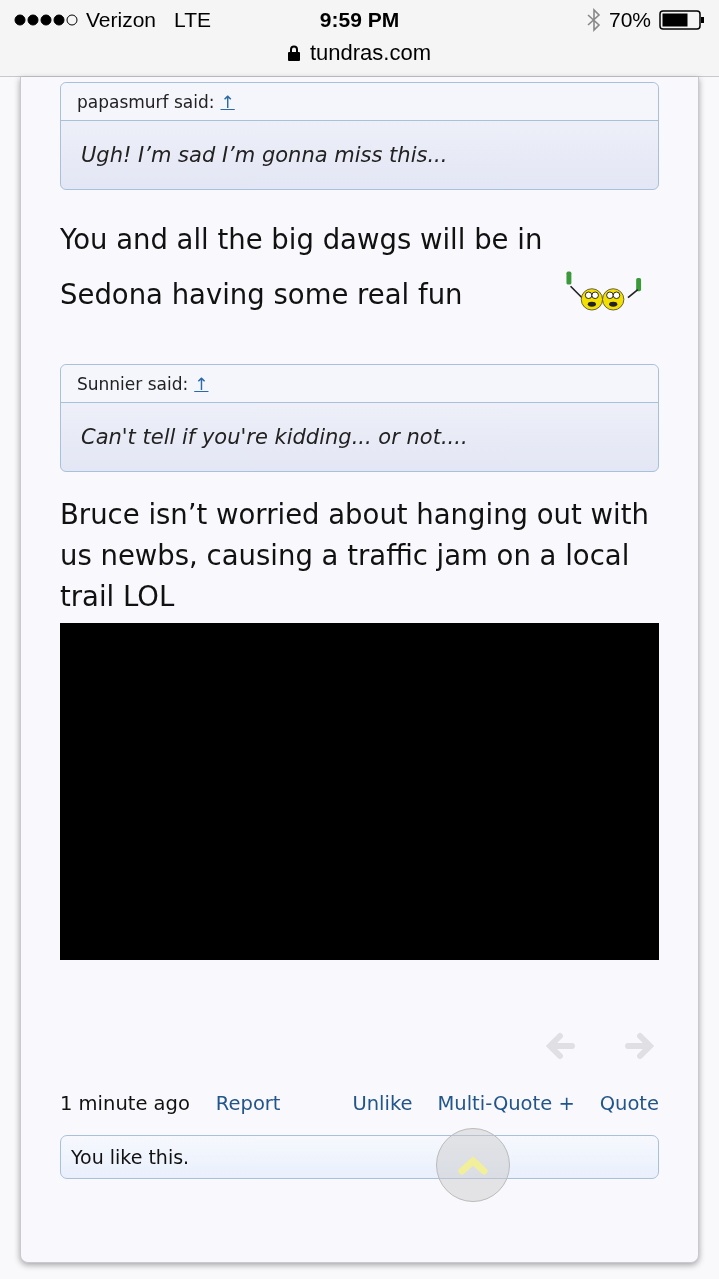 This screenshot has height=1279, width=719. What do you see at coordinates (293, 53) in the screenshot?
I see `lock-icon` at bounding box center [293, 53].